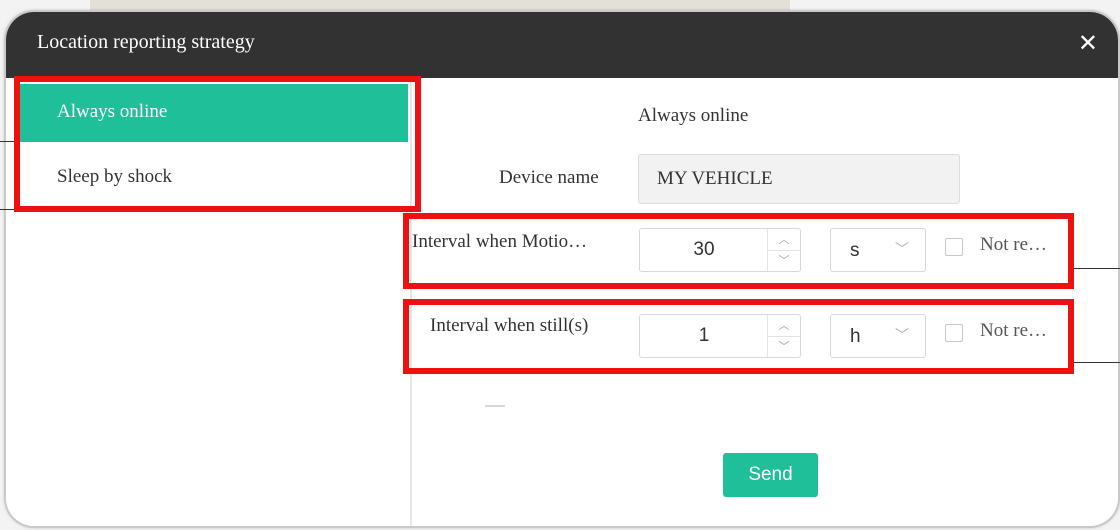 The image size is (1120, 530). I want to click on still-unit-select: h ﹀, so click(878, 336).